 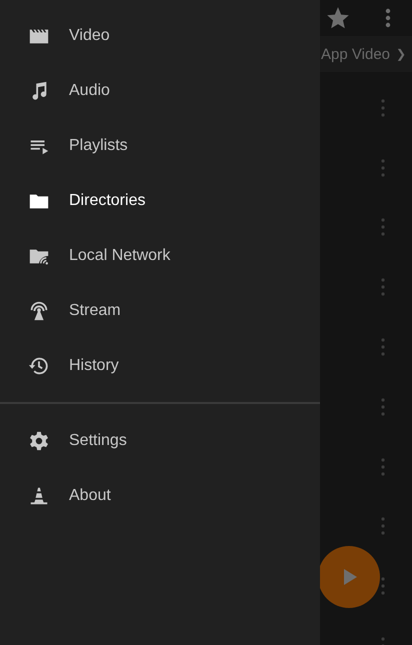 I want to click on drawer-item: Playlists, so click(x=160, y=145).